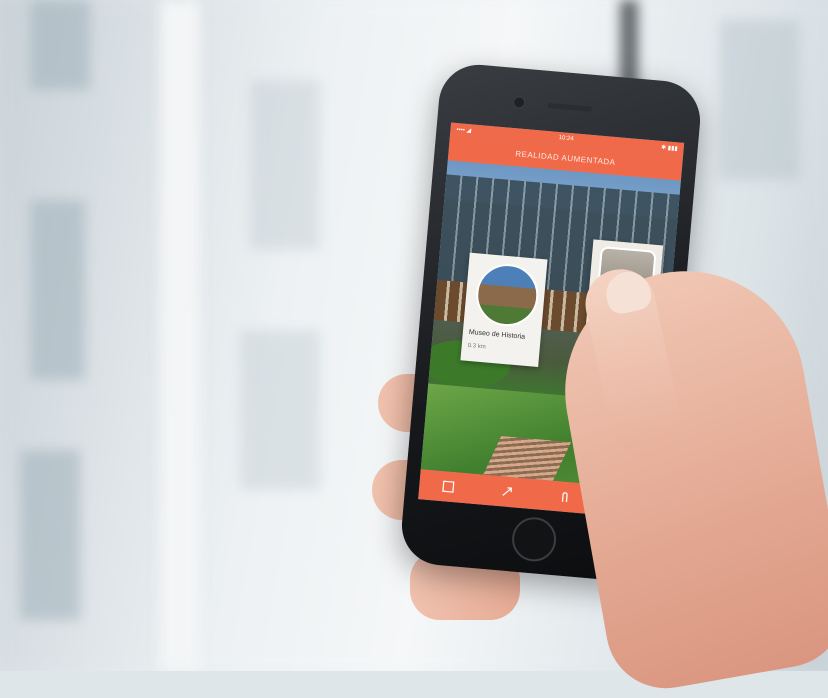 Image resolution: width=828 pixels, height=698 pixels. I want to click on status-time: 10:24, so click(566, 138).